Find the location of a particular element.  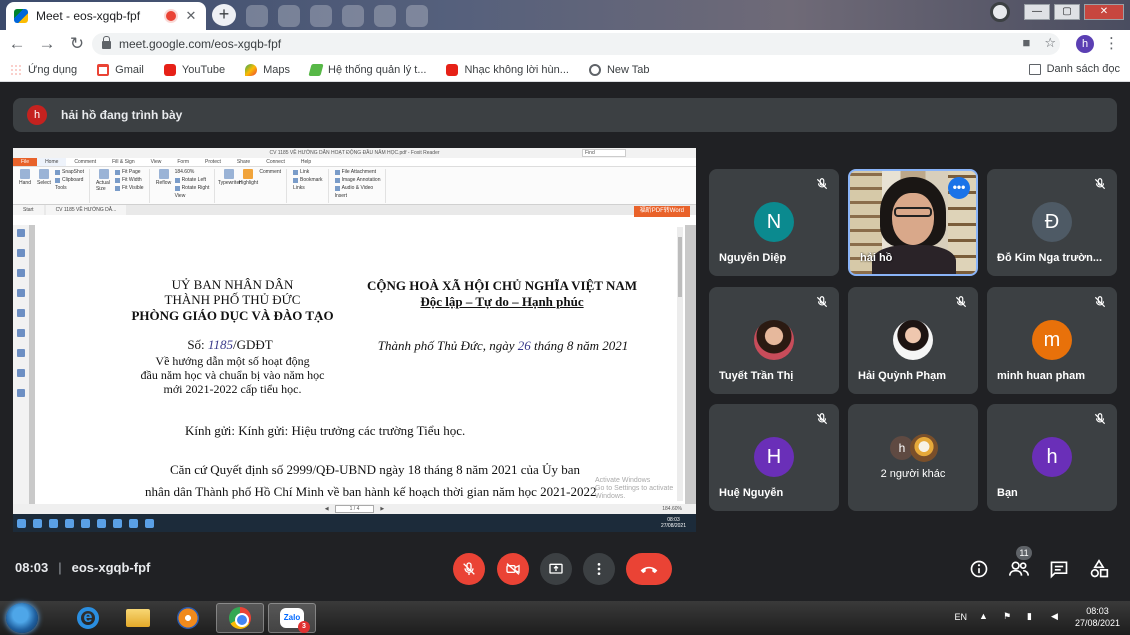

system-clock: 08:03 27/08/2021 is located at coordinates (1097, 617).